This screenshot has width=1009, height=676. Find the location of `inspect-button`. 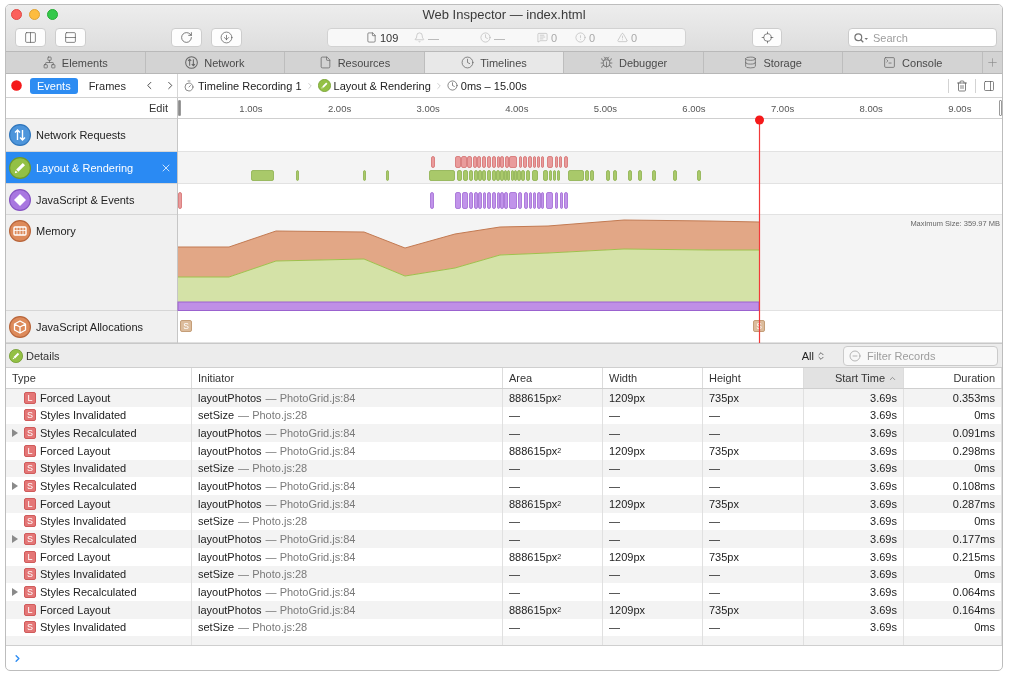

inspect-button is located at coordinates (767, 37).